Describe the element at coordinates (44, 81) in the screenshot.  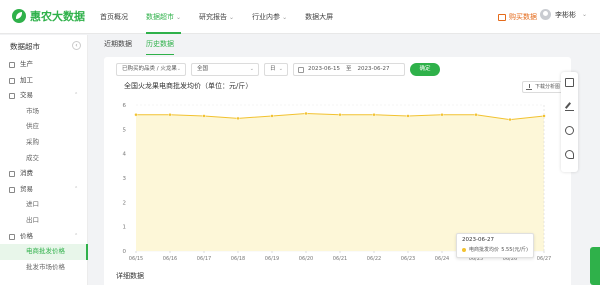
I see `sidebar-item-processing: 加工` at that location.